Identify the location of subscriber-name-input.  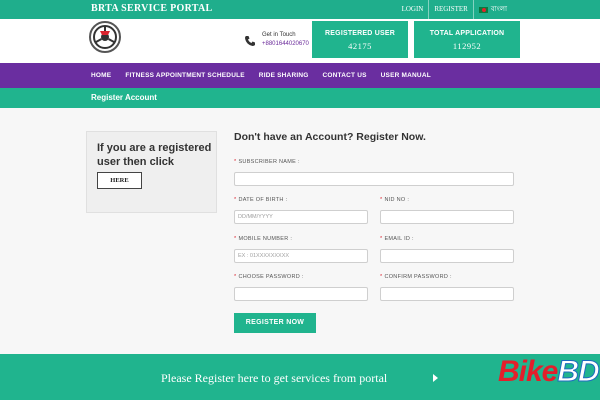
(374, 179).